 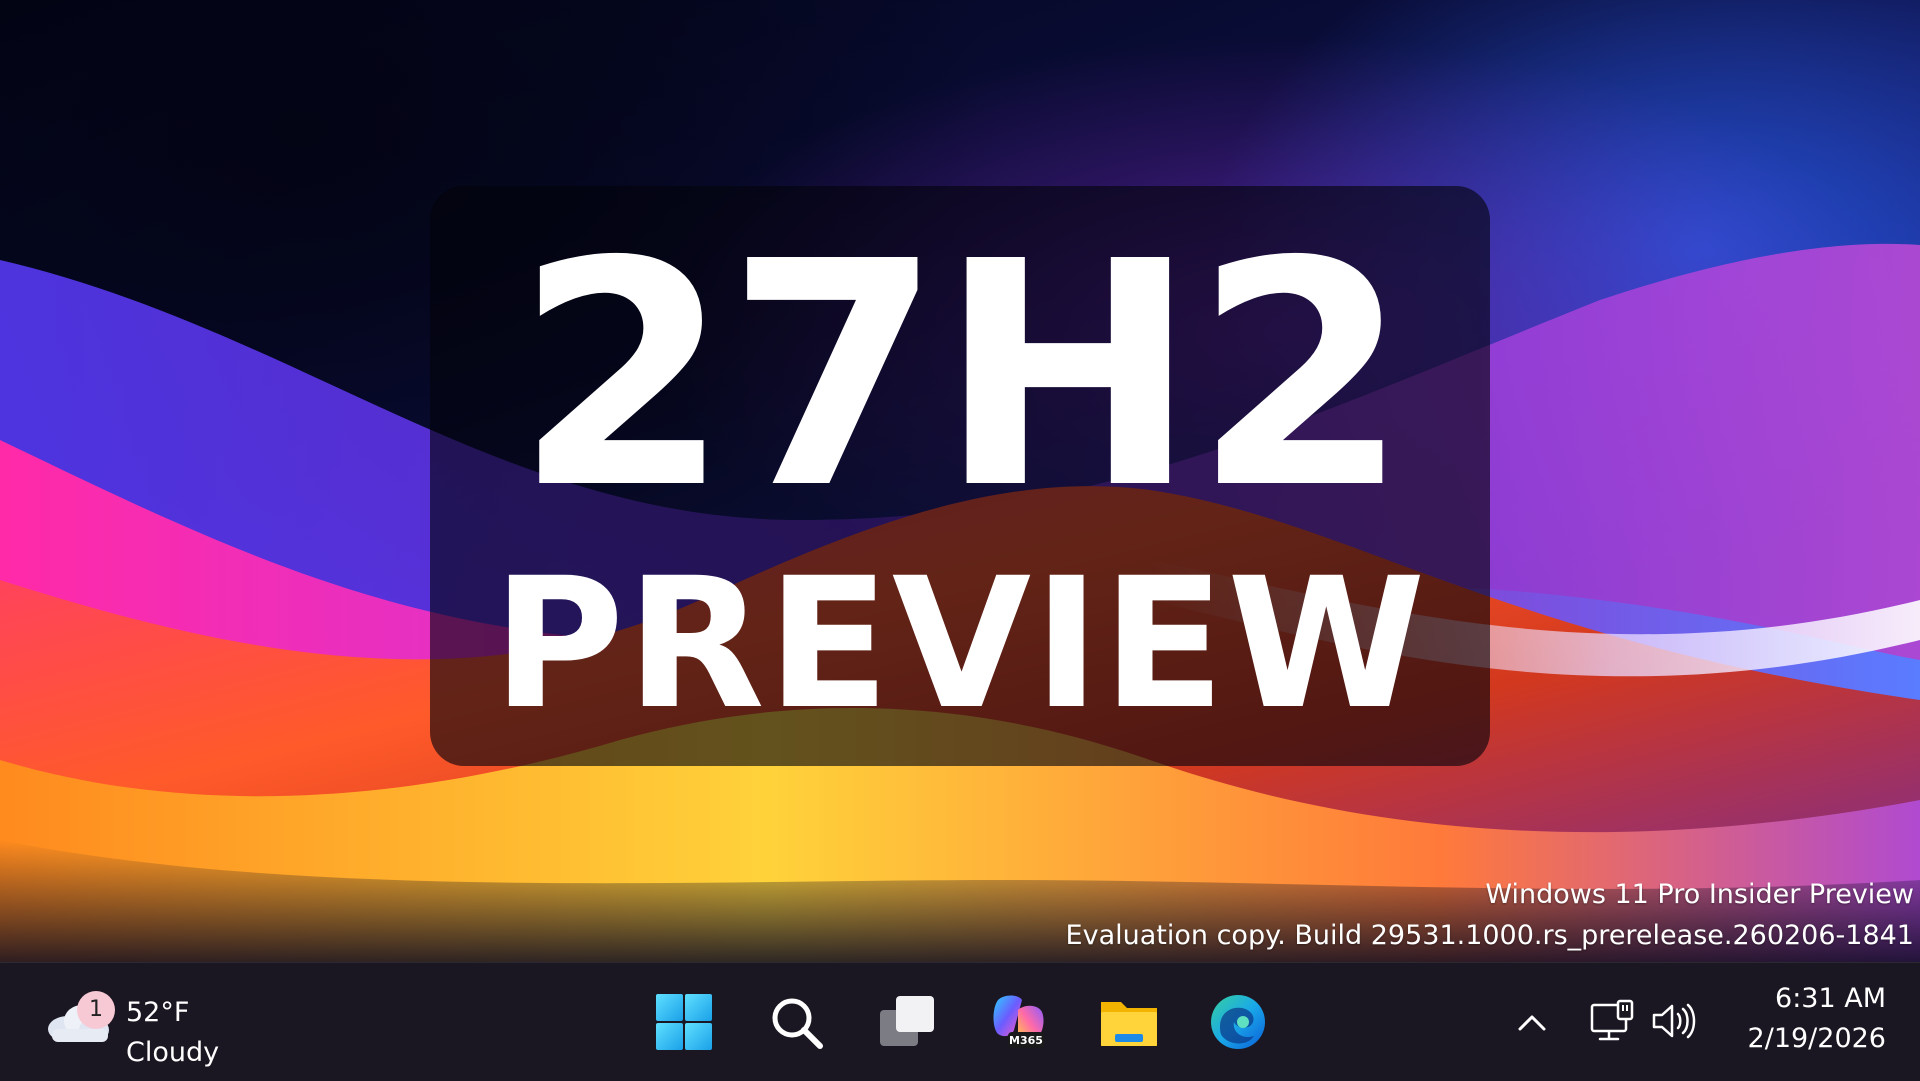 I want to click on folder-icon, so click(x=1129, y=1024).